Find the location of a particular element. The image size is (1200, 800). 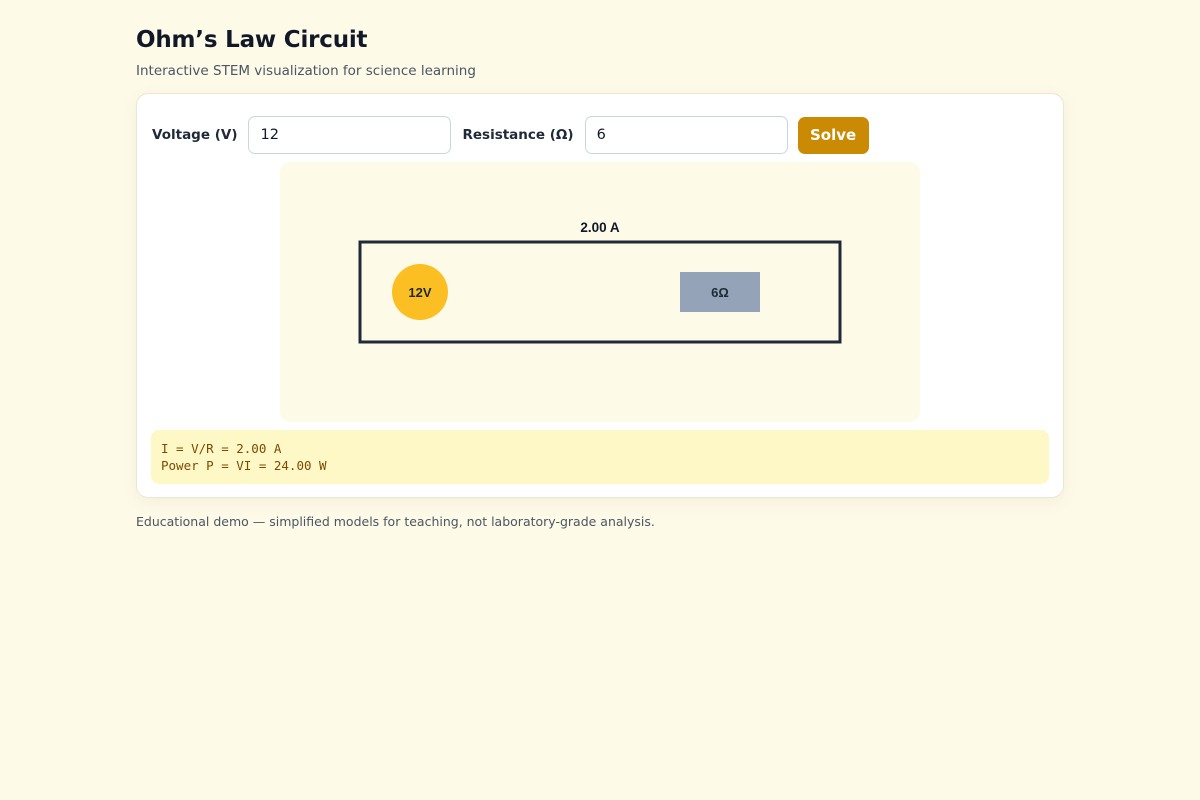

solve-button: Solve is located at coordinates (833, 135).